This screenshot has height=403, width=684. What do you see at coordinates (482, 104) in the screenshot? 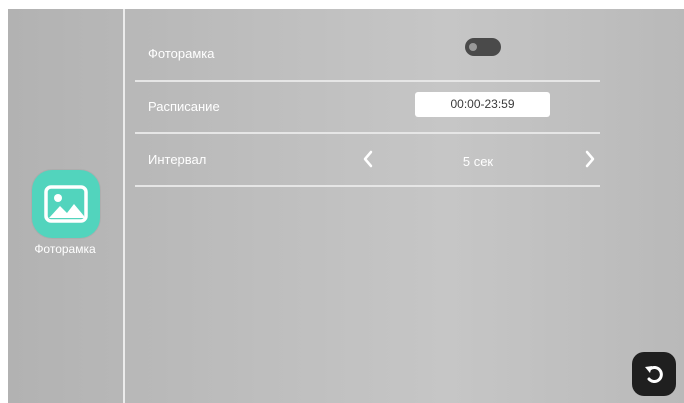
I see `schedule-time-field: 00:00-23:59` at bounding box center [482, 104].